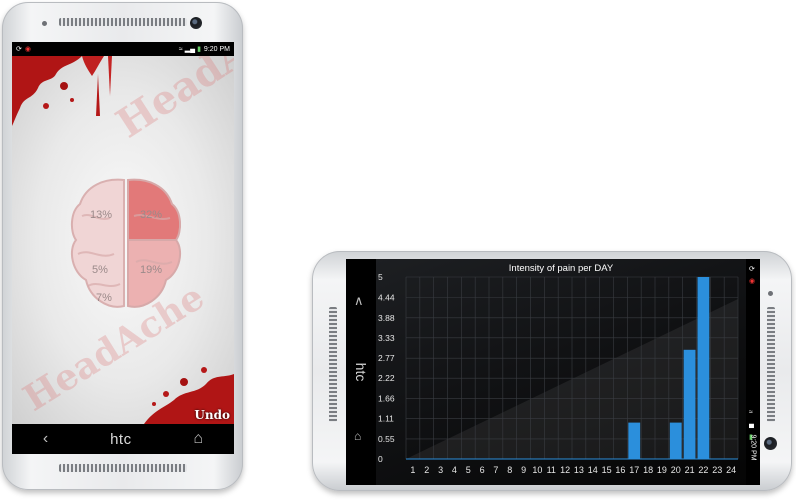 The height and width of the screenshot is (500, 796). What do you see at coordinates (123, 49) in the screenshot?
I see `status-bar: ⟳ ◉ ≈ ▂▄ ▮ 9:20 PM` at bounding box center [123, 49].